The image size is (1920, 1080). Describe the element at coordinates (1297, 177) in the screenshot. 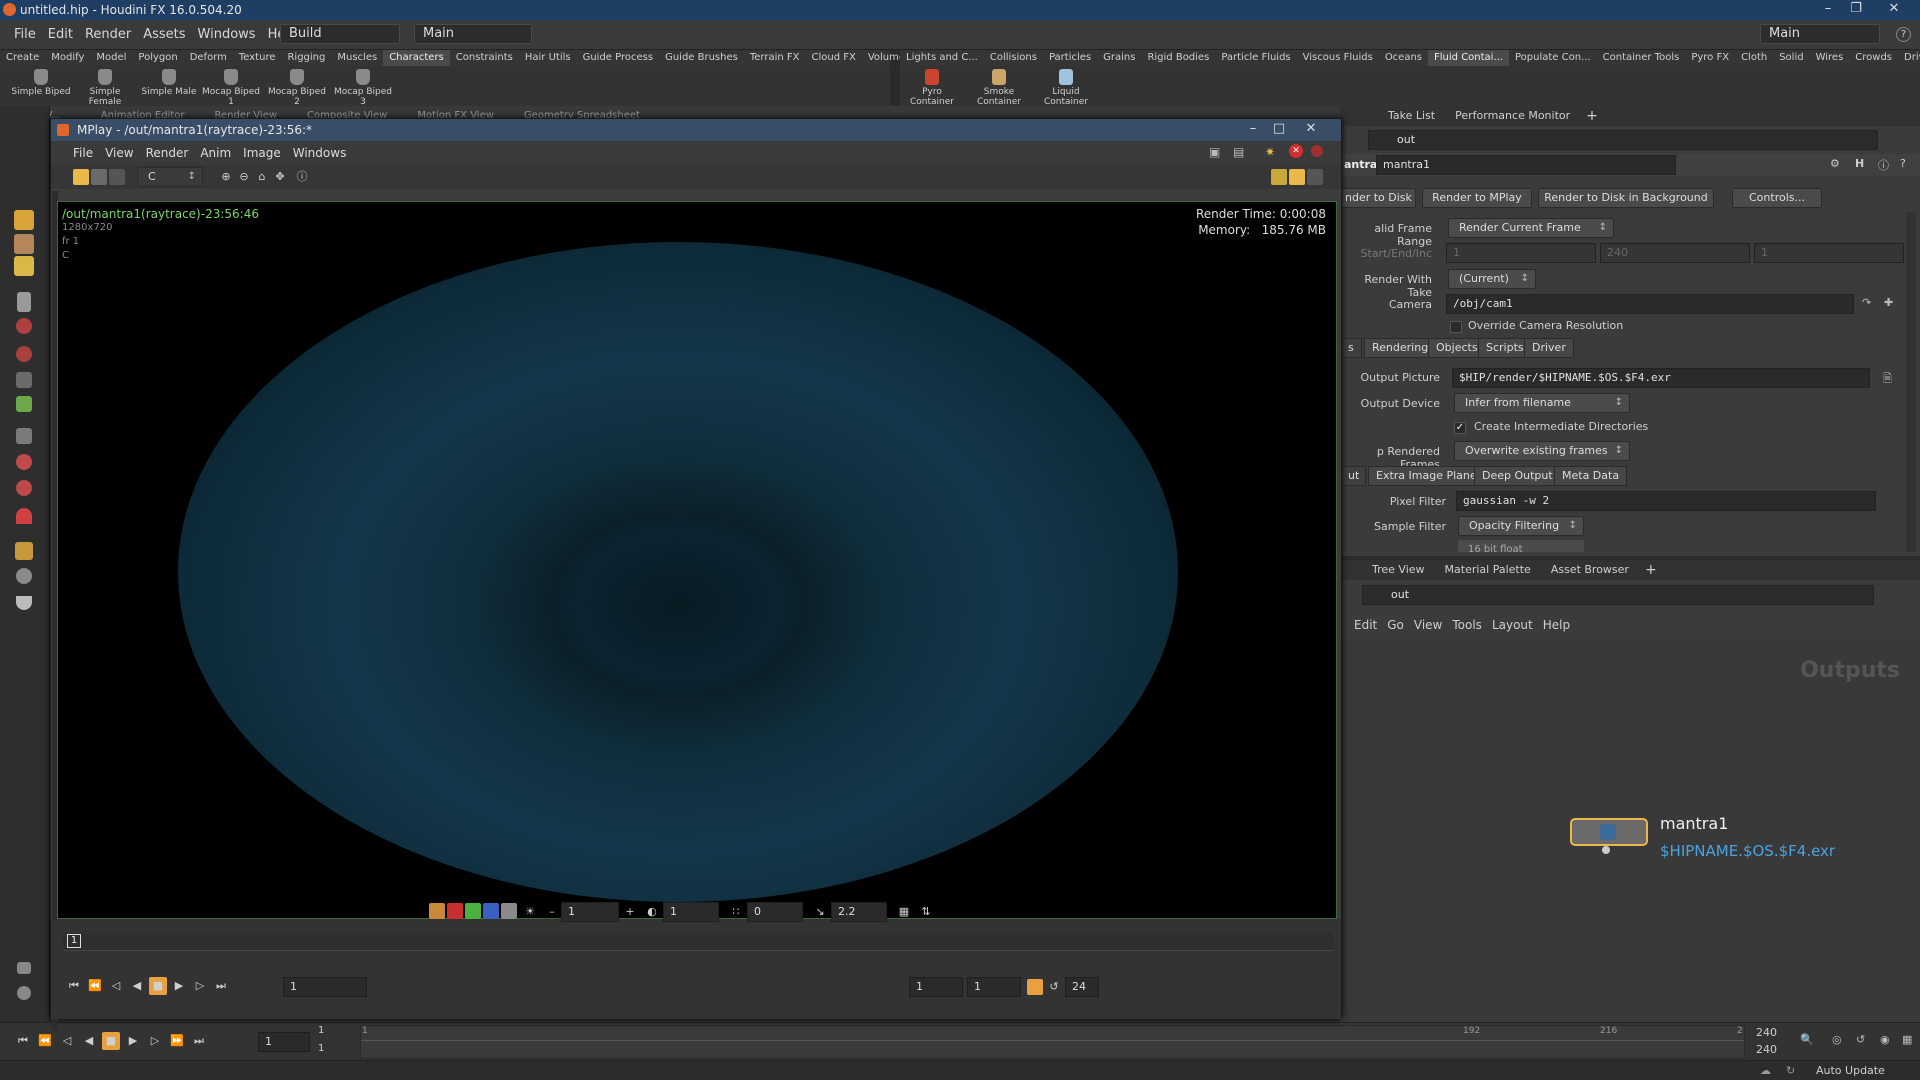

I see `grid-view-icon` at that location.